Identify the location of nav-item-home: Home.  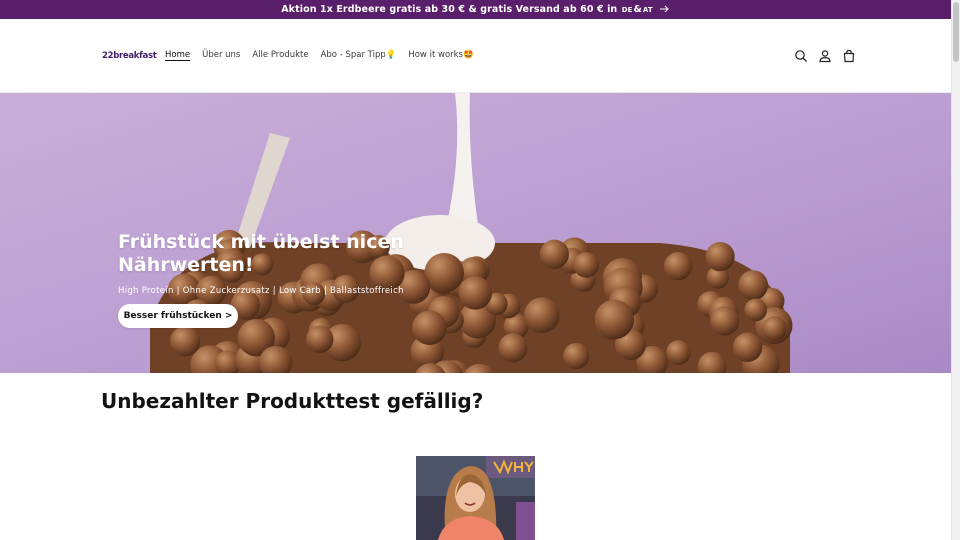
(177, 55).